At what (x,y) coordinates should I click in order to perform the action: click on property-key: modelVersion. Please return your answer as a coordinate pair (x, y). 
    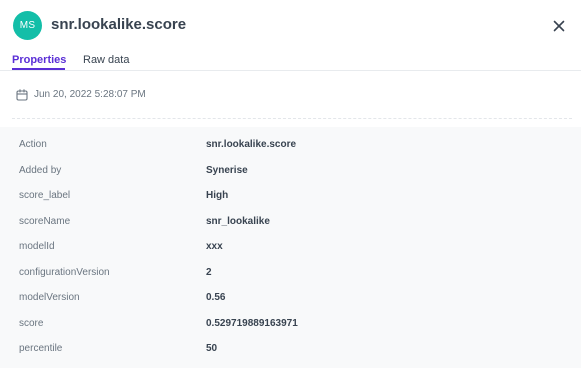
    Looking at the image, I should click on (49, 297).